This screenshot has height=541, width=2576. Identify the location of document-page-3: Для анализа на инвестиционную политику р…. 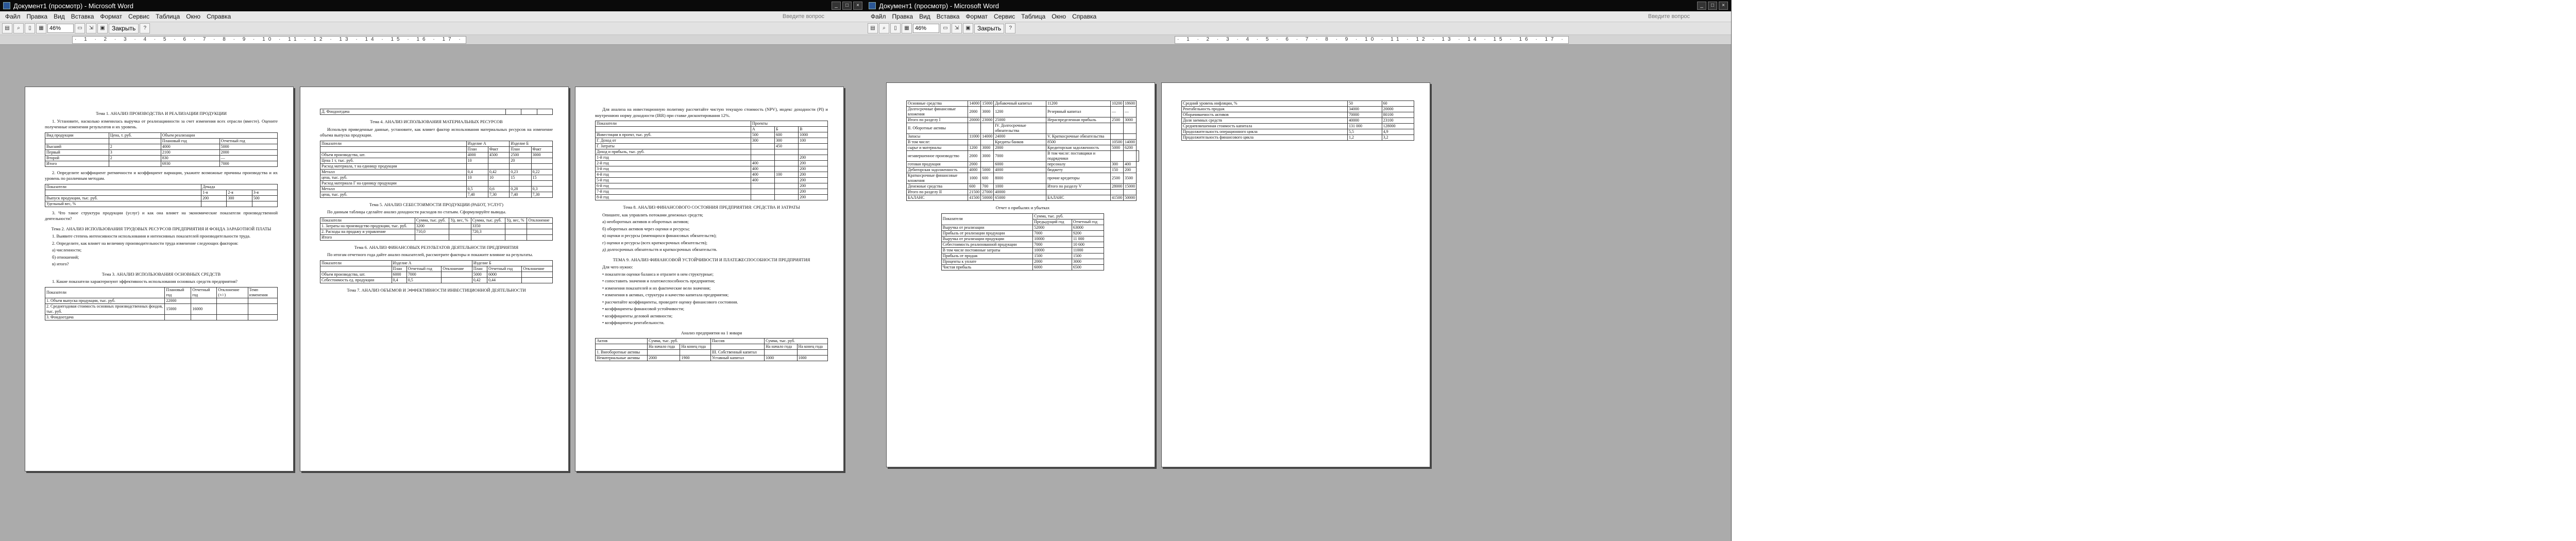
(709, 279).